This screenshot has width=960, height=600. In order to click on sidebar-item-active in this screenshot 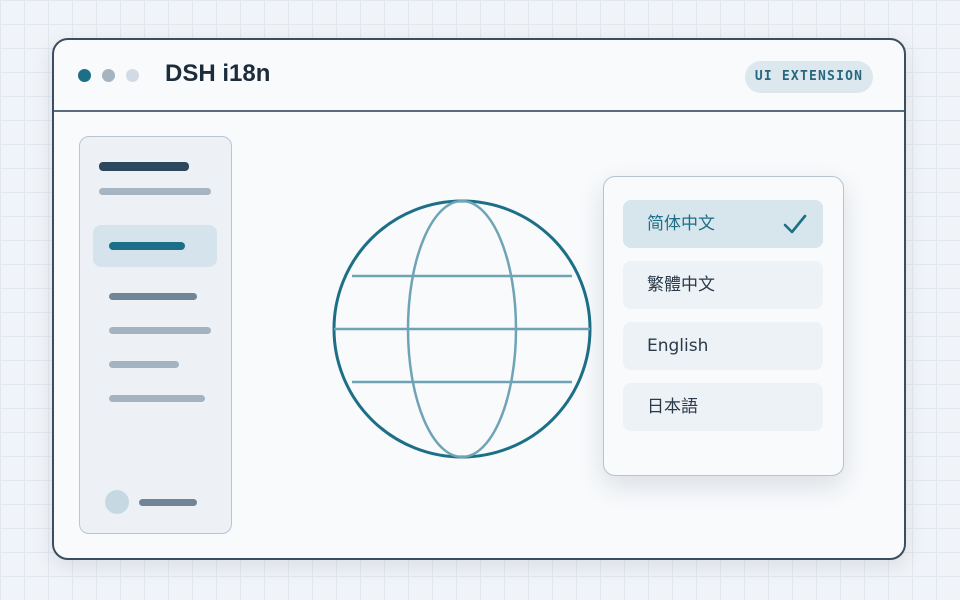, I will do `click(155, 246)`.